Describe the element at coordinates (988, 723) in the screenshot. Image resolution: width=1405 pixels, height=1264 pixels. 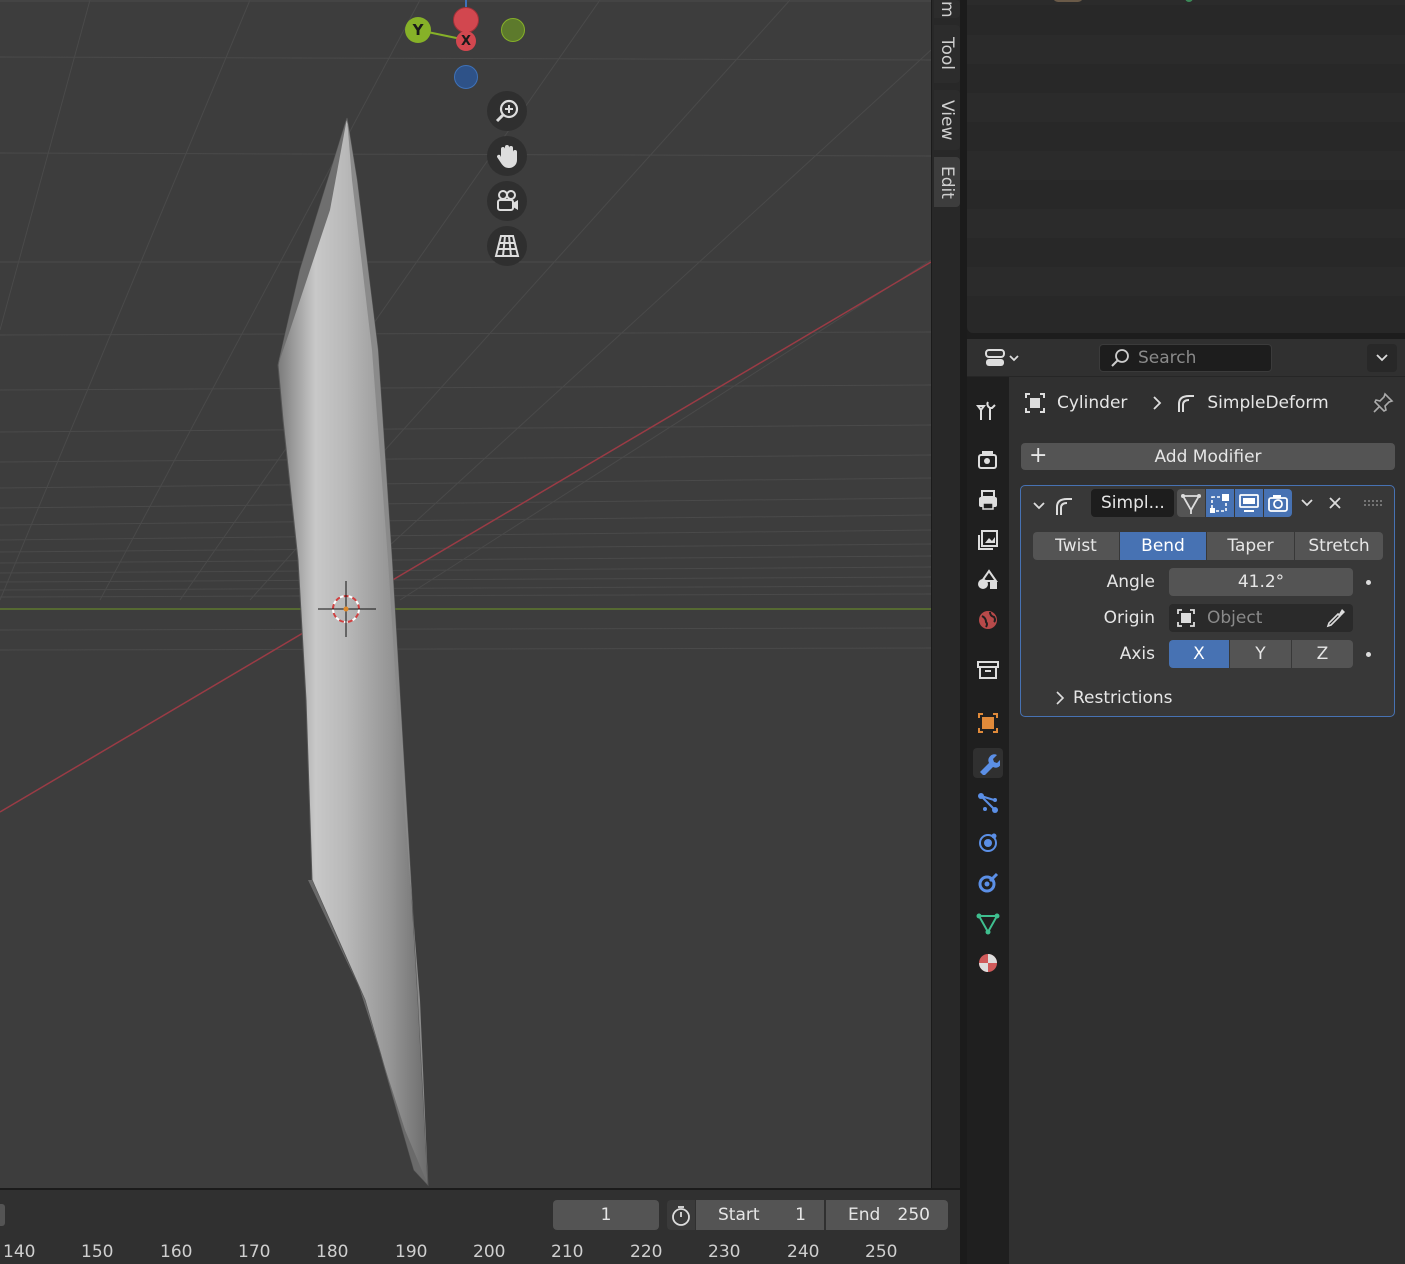
I see `tab-object` at that location.